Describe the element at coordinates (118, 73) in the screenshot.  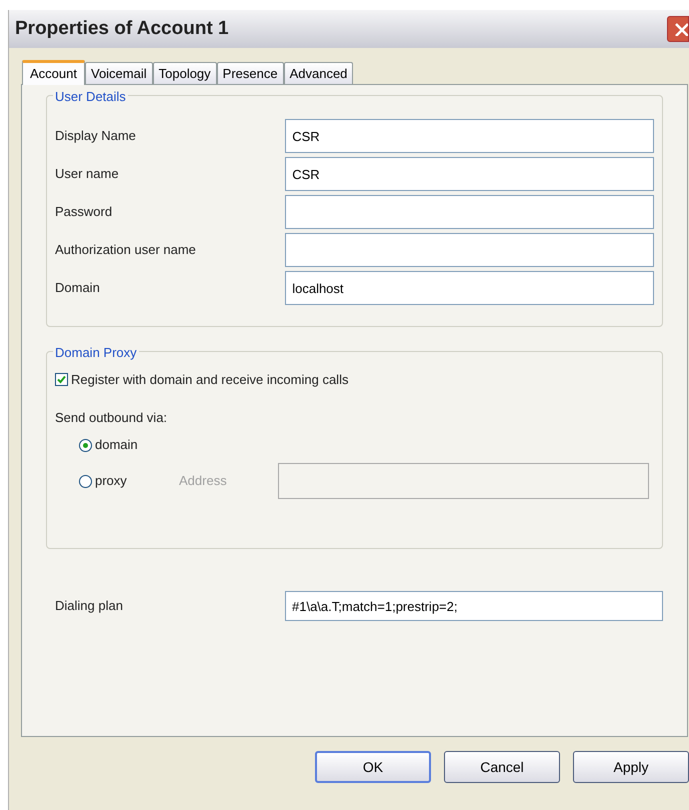
I see `tab: Voicemail` at that location.